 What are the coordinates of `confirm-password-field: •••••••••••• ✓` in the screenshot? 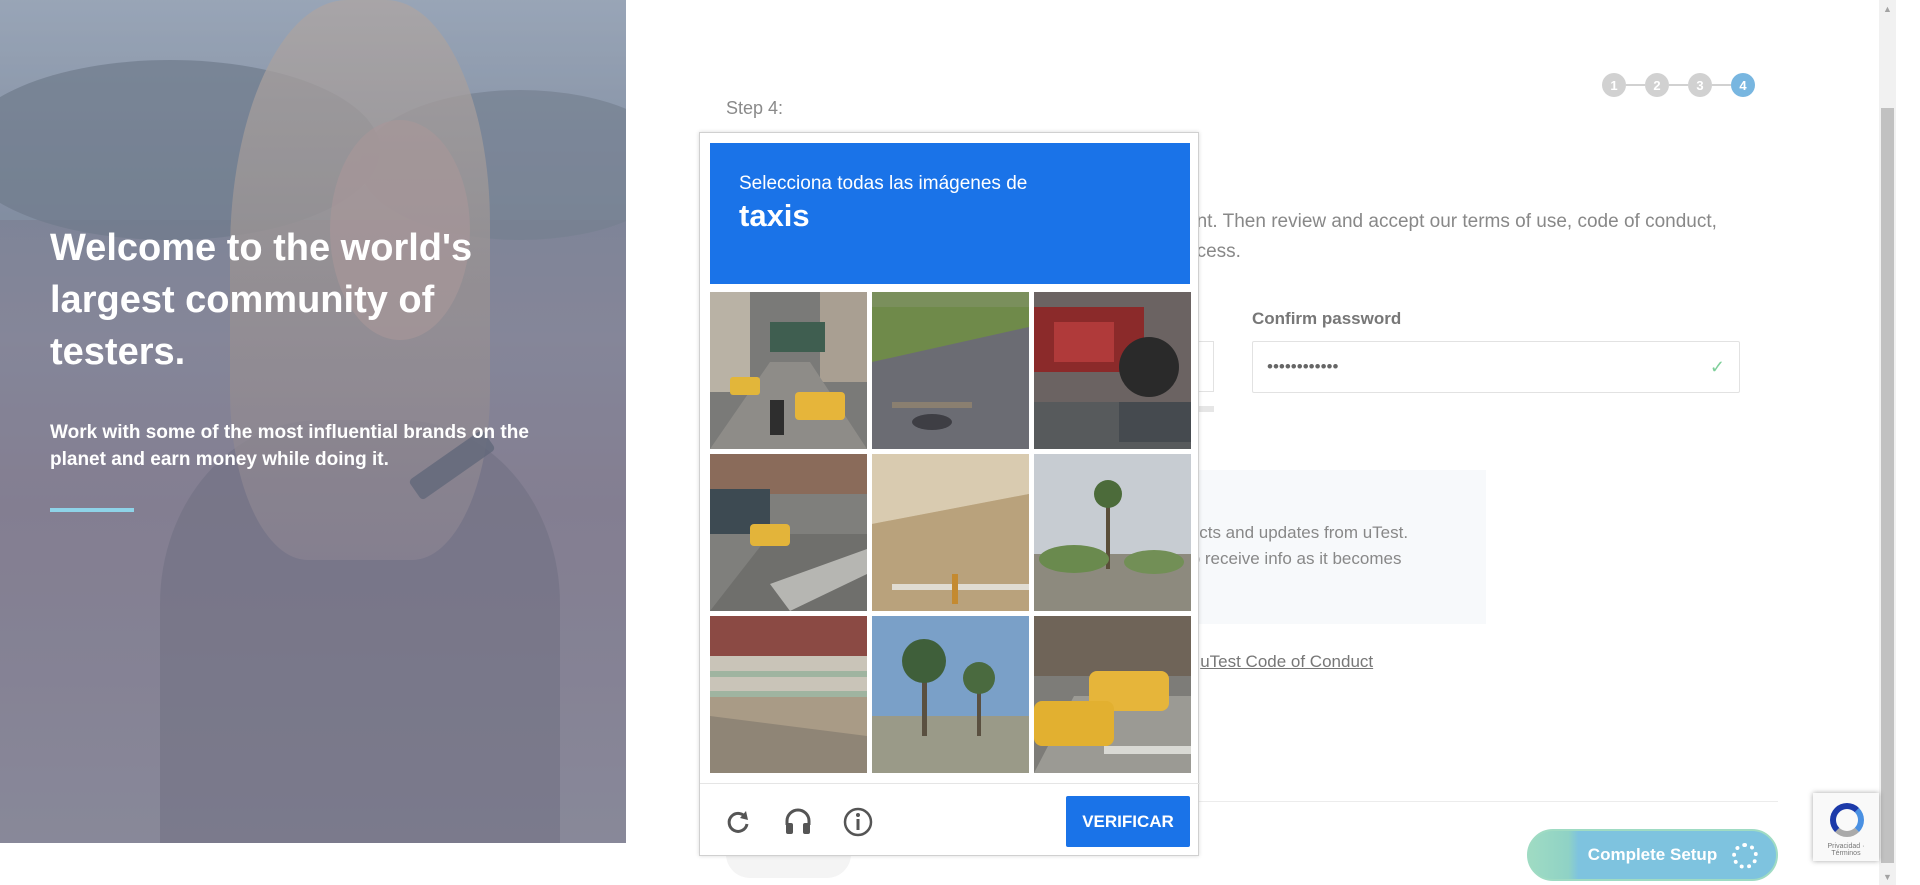 It's located at (1496, 367).